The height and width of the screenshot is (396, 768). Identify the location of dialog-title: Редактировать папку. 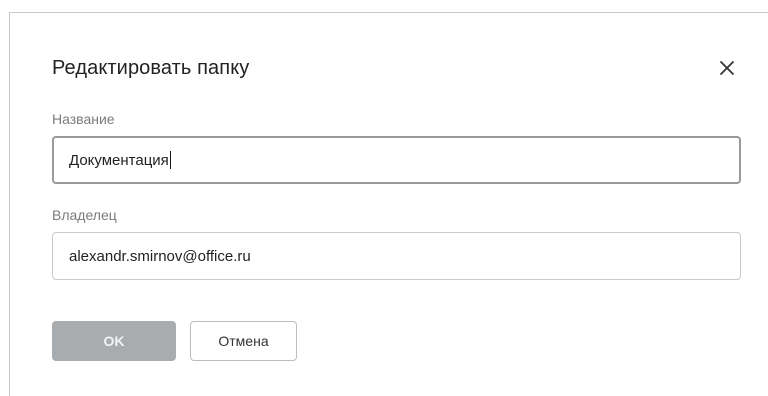
(151, 68).